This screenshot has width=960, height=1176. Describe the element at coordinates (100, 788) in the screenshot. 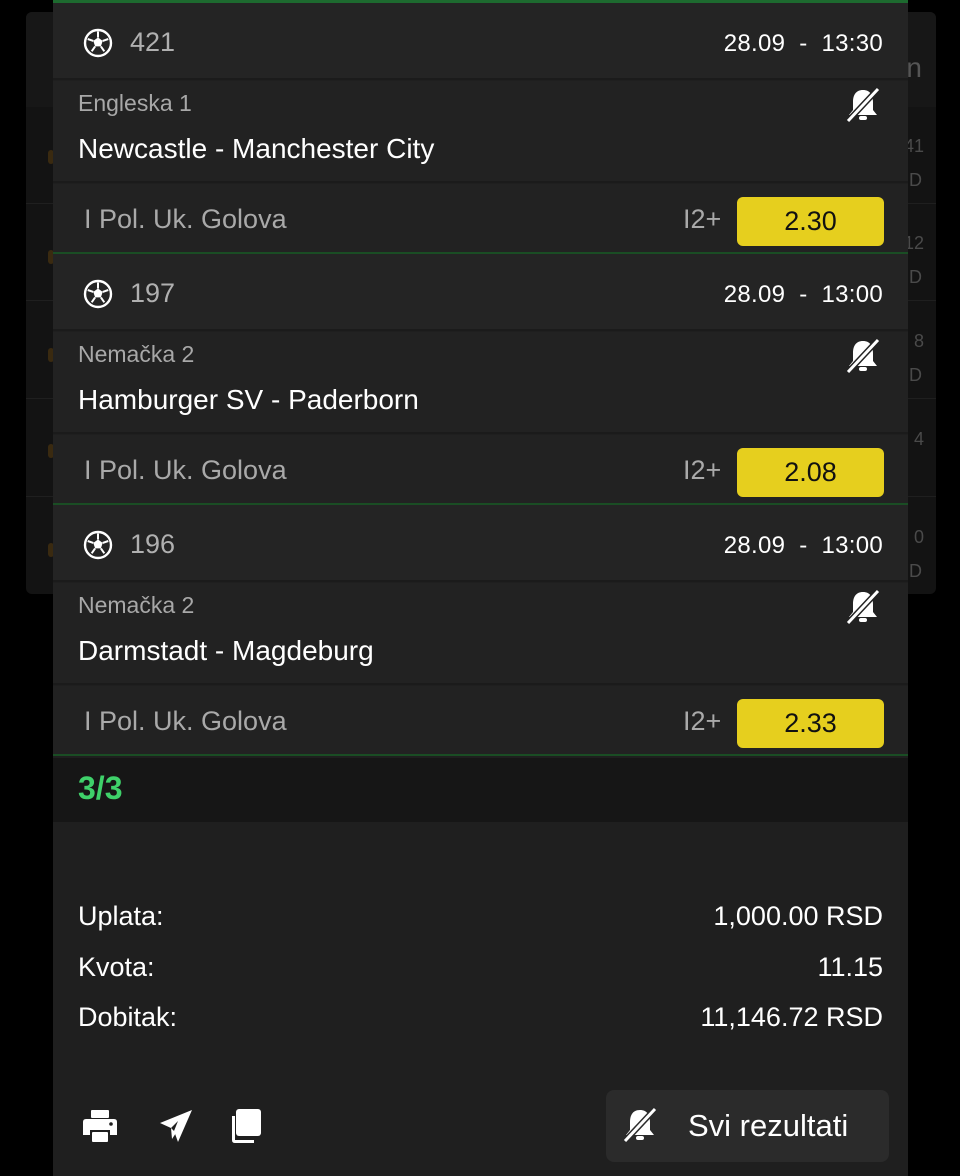

I see `status-count: 3/3` at that location.